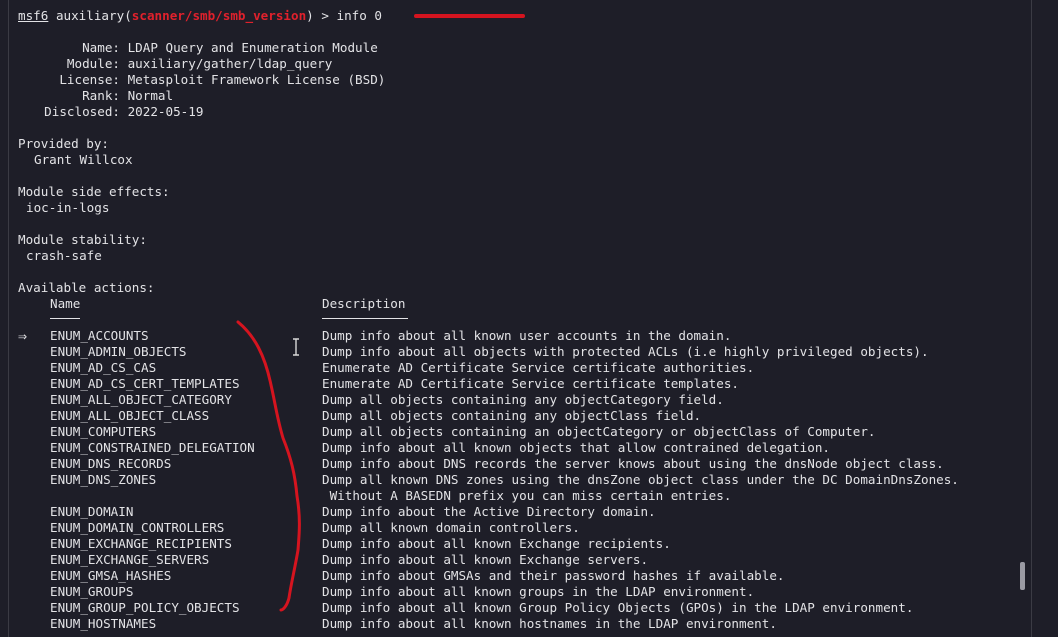 This screenshot has height=637, width=1058. I want to click on scrollbar-thumb, so click(1022, 576).